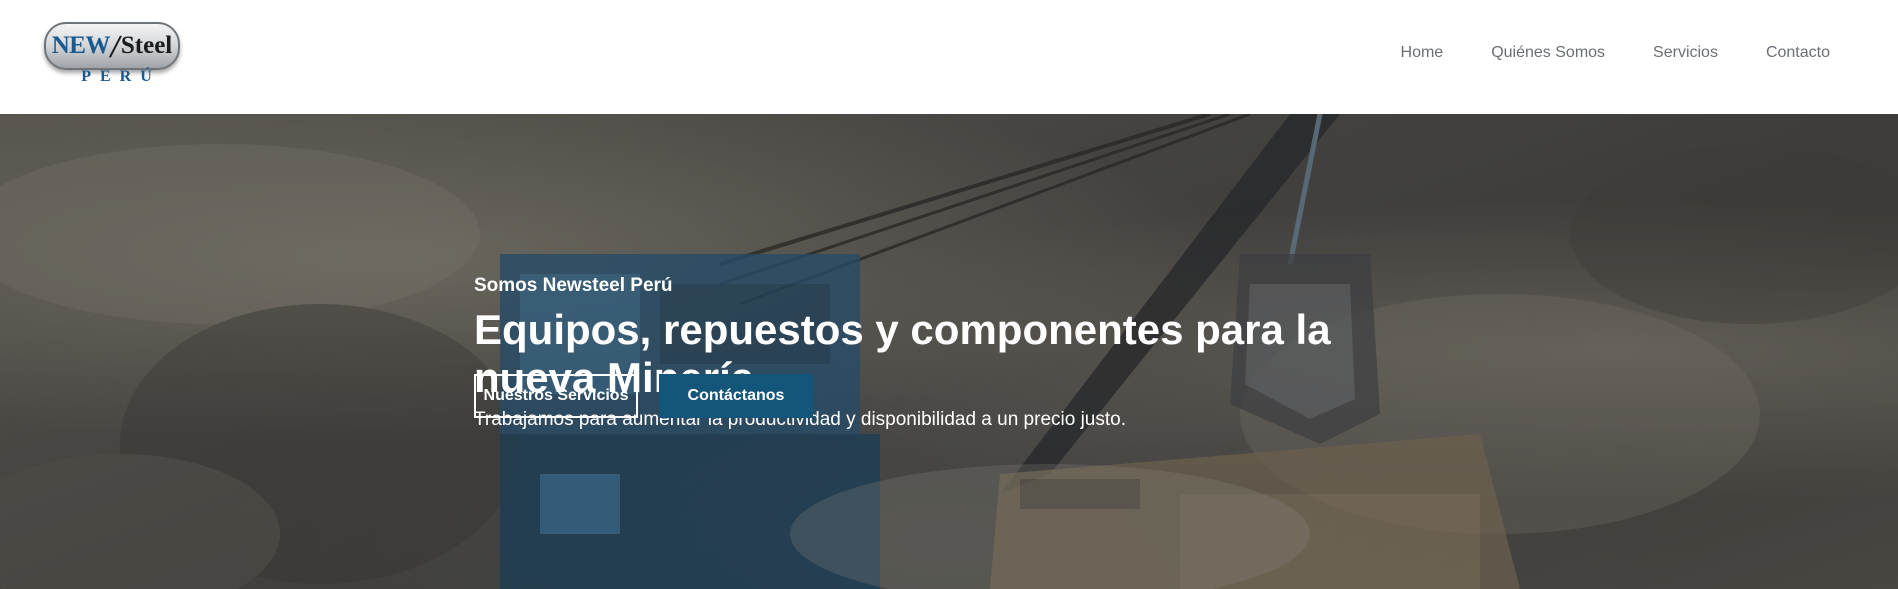  What do you see at coordinates (121, 76) in the screenshot?
I see `logo-country: PERÚ` at bounding box center [121, 76].